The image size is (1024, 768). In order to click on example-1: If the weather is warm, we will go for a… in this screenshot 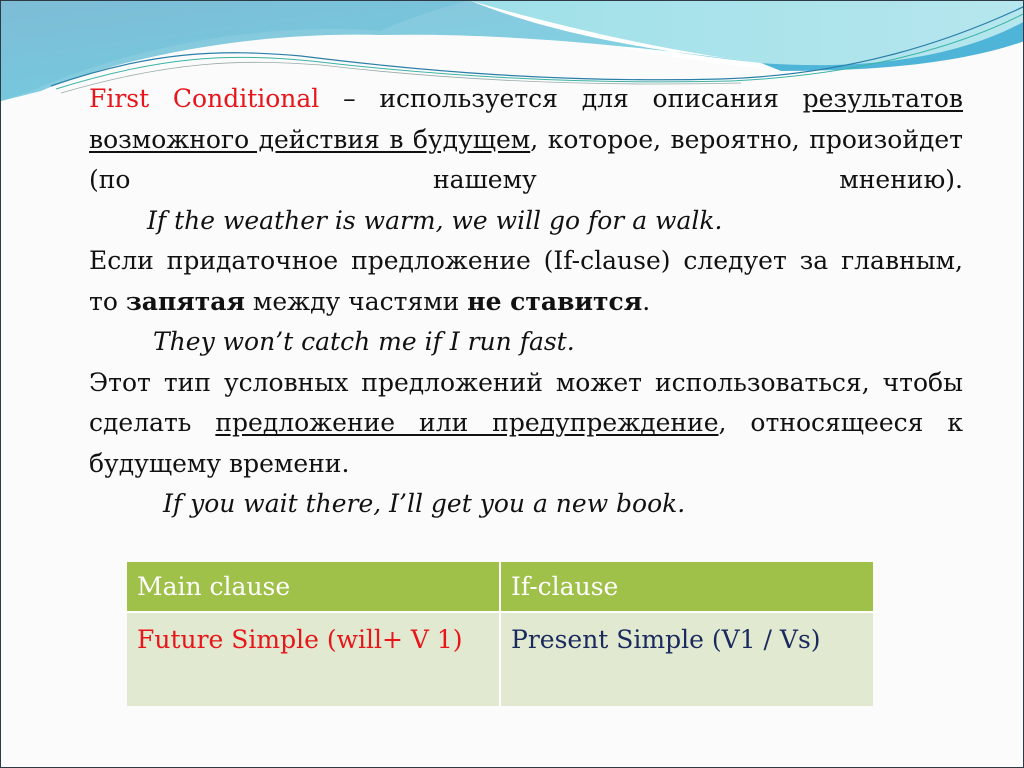, I will do `click(435, 220)`.